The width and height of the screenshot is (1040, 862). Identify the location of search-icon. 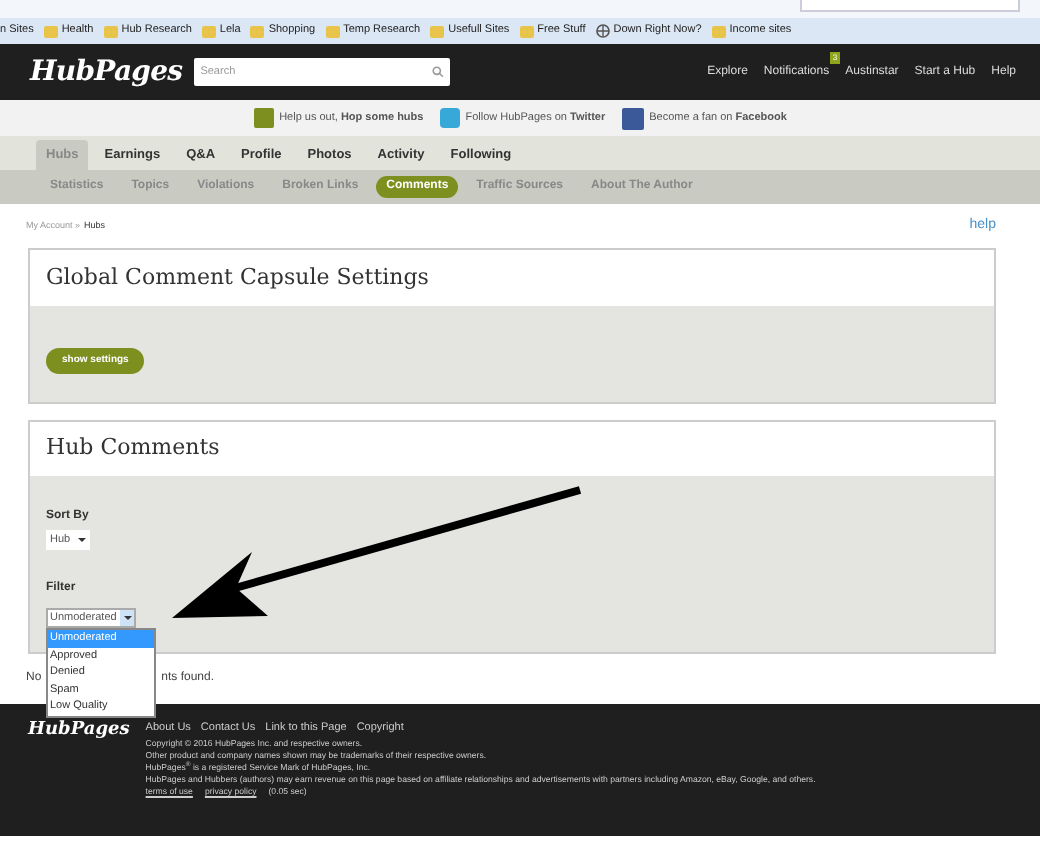
(438, 72).